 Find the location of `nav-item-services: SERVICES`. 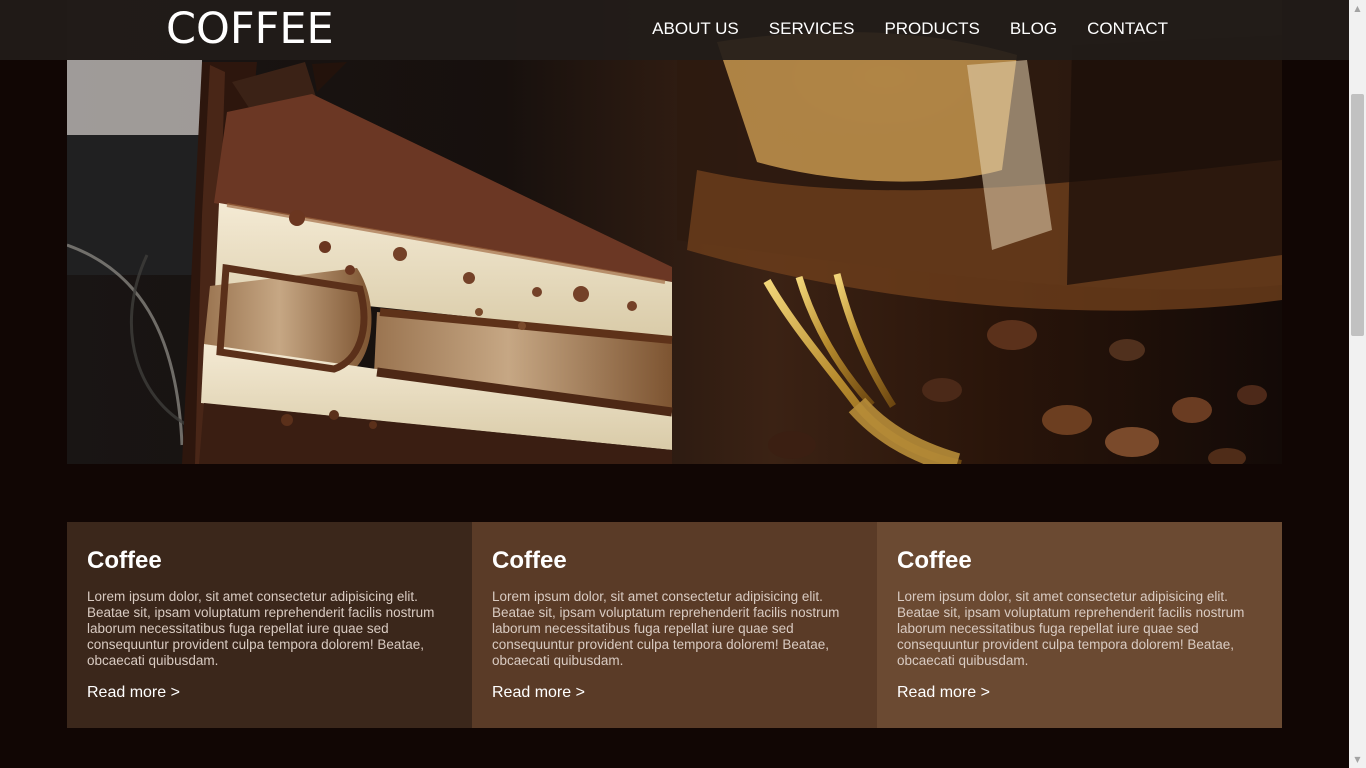

nav-item-services: SERVICES is located at coordinates (812, 29).